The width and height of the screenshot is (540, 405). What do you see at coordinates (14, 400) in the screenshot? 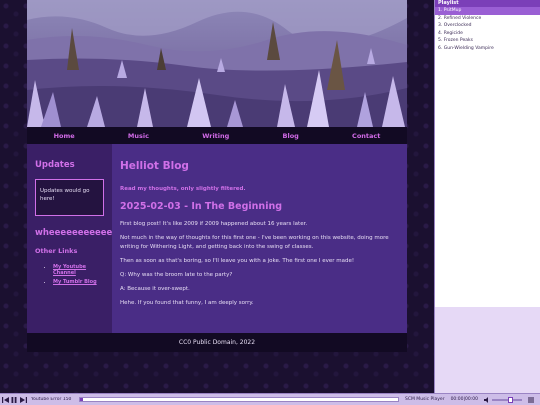
I see `pause-icon` at bounding box center [14, 400].